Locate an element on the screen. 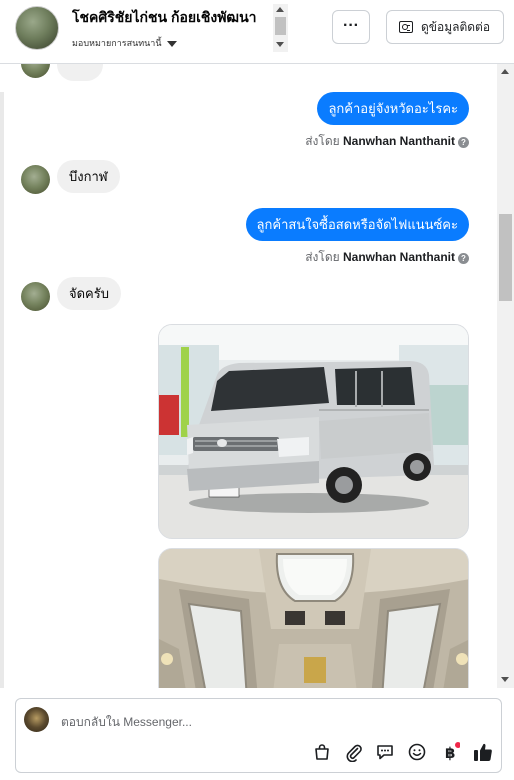 This screenshot has height=780, width=514. van-interior-photo is located at coordinates (313, 618).